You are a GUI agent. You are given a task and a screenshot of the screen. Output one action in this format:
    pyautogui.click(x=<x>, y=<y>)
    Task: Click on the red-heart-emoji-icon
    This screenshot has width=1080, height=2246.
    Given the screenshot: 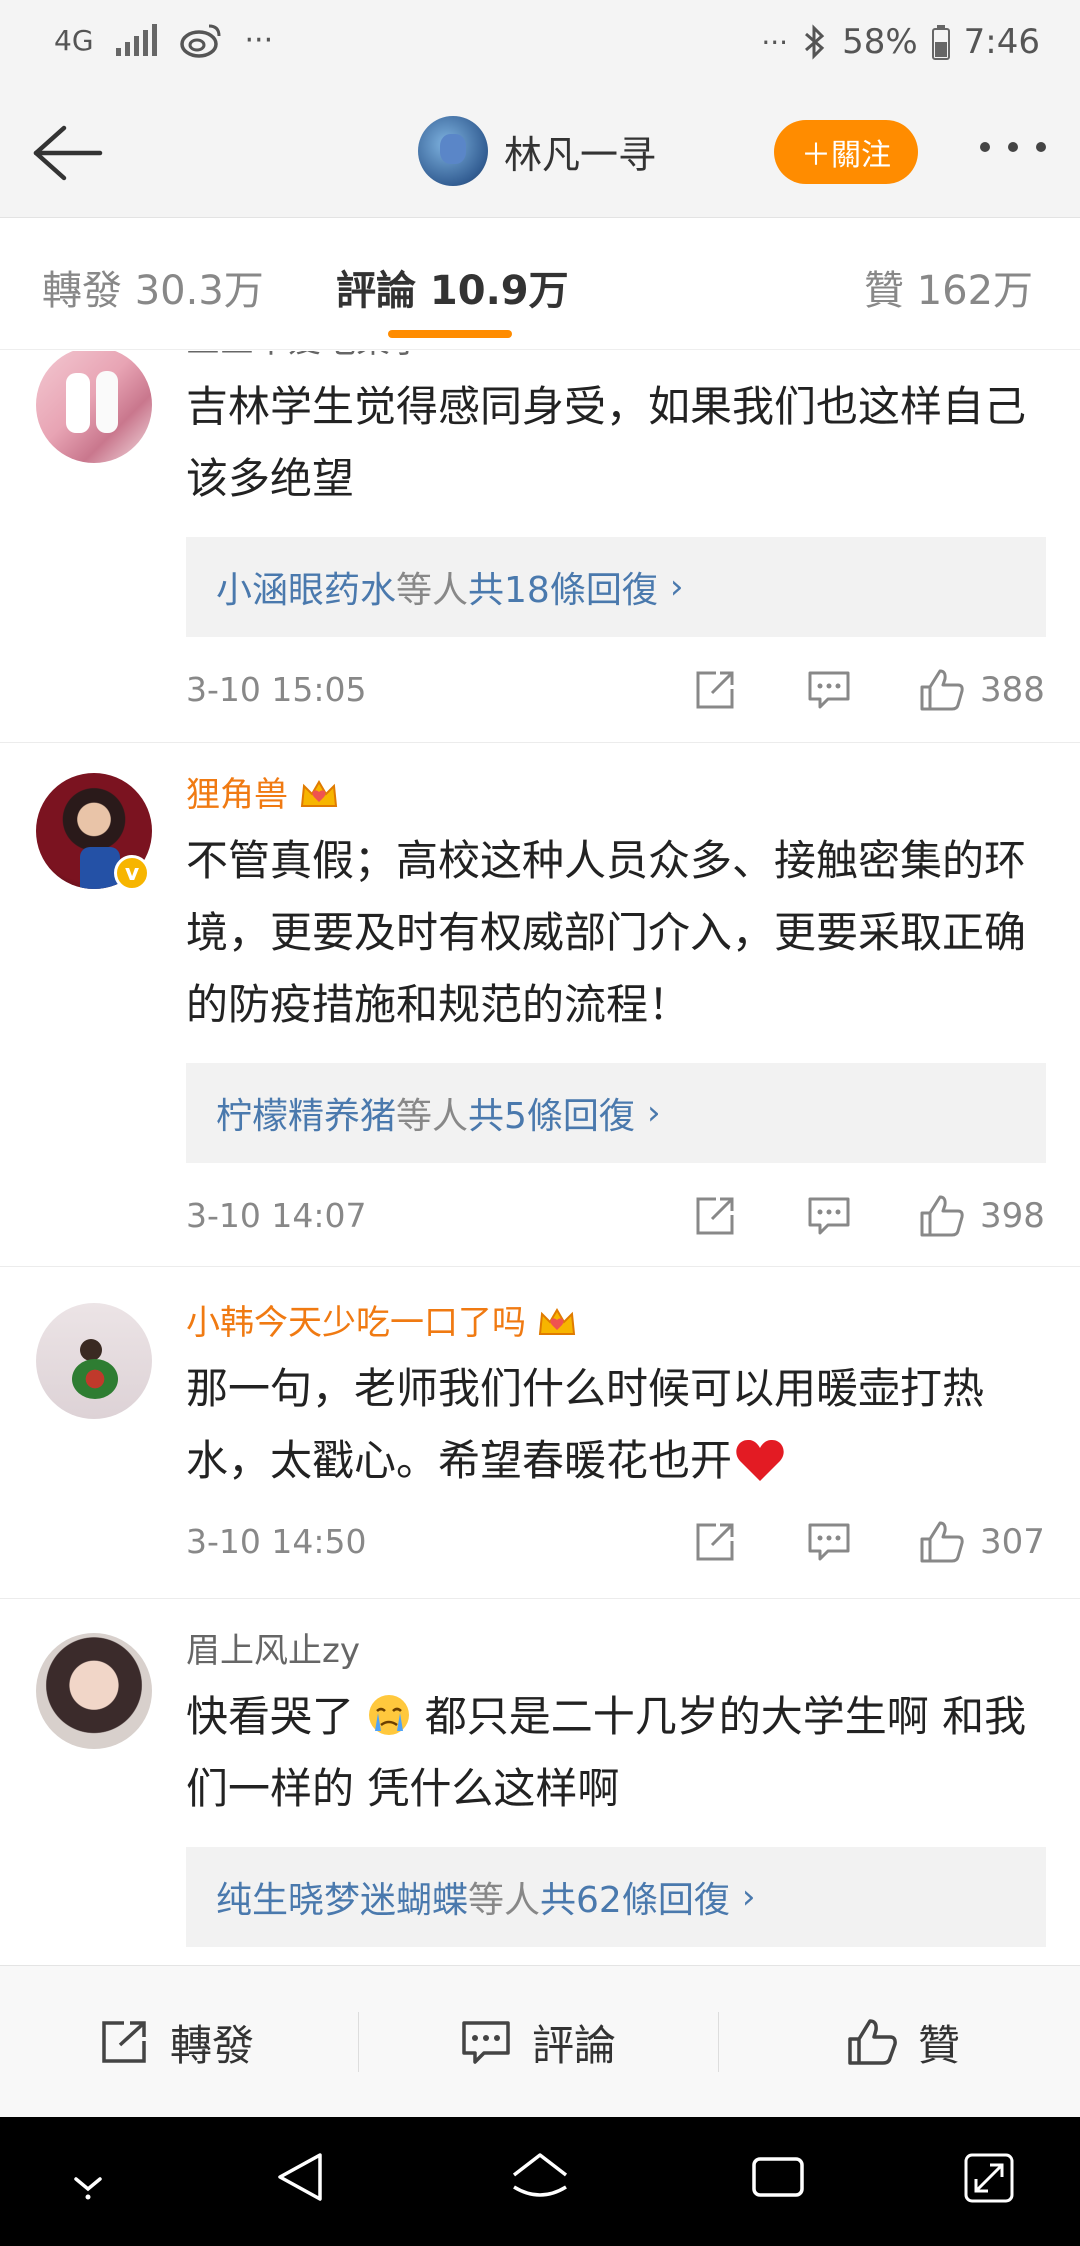 What is the action you would take?
    pyautogui.click(x=760, y=1460)
    